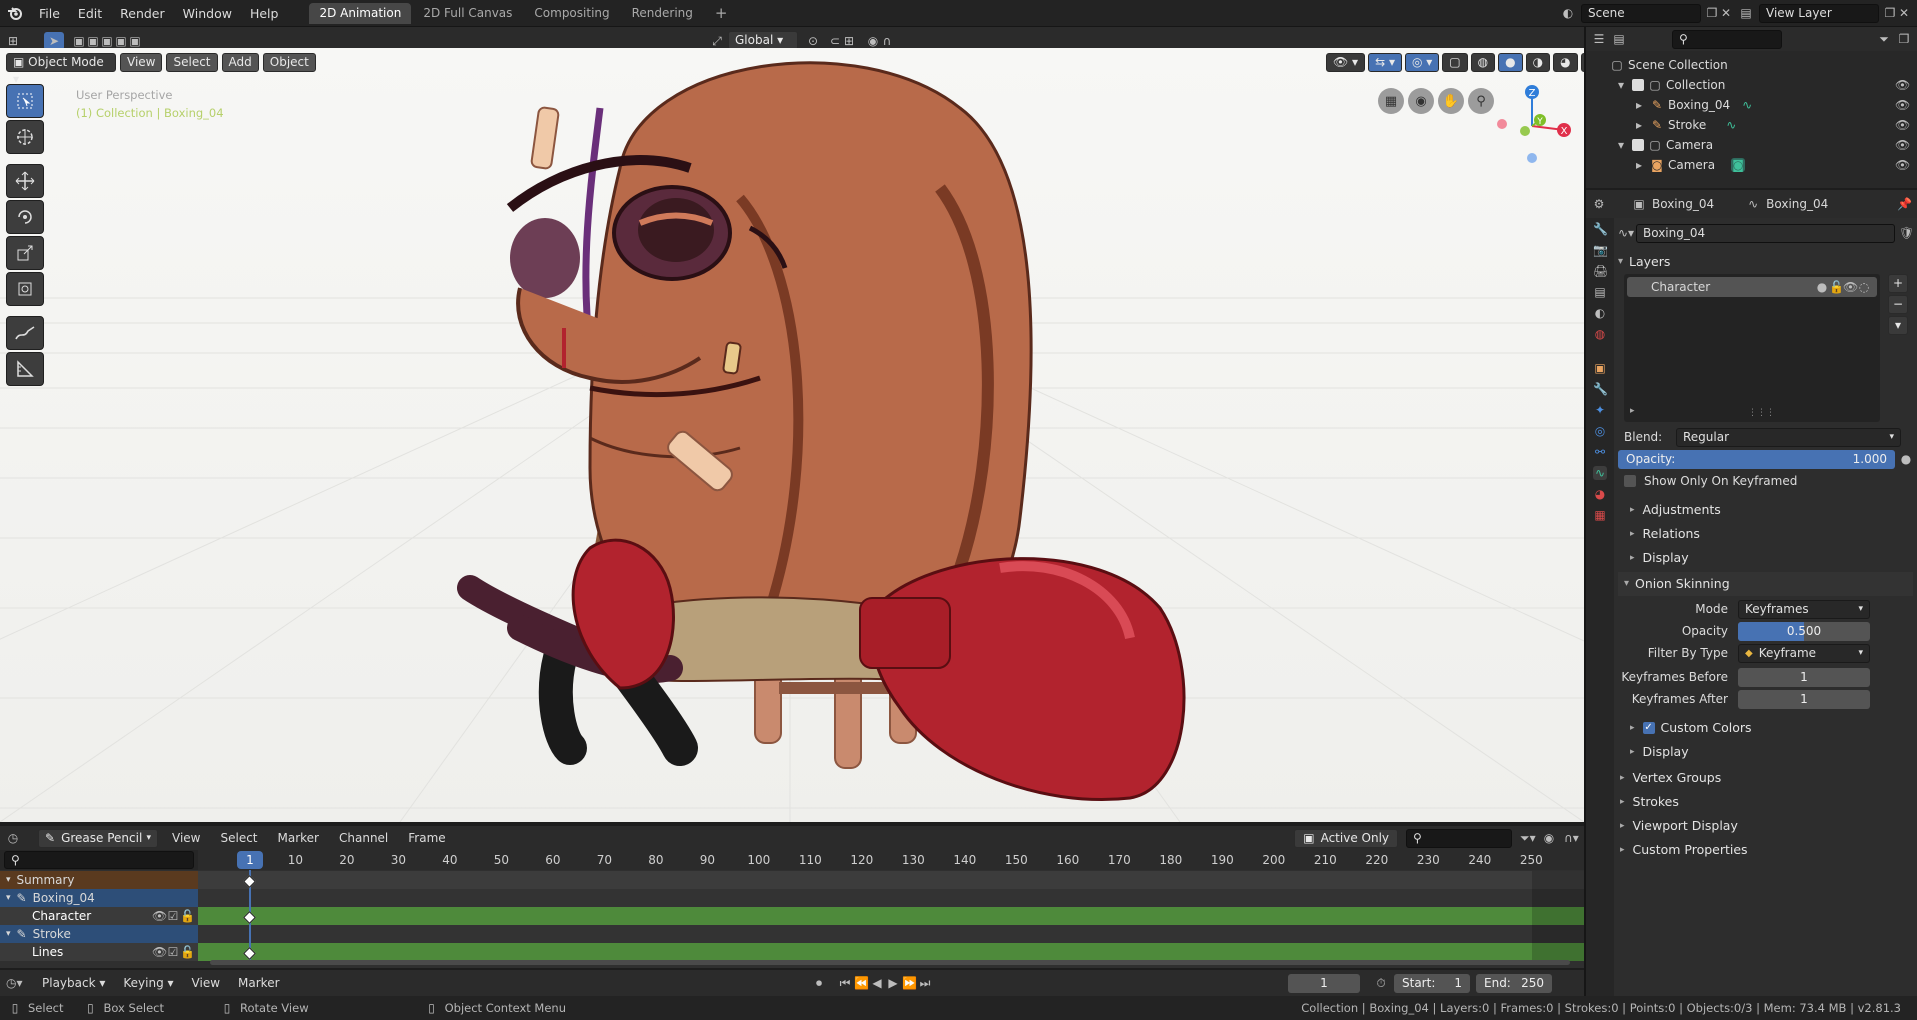  Describe the element at coordinates (1600, 389) in the screenshot. I see `modifiers-tab-icon: 🔧` at that location.